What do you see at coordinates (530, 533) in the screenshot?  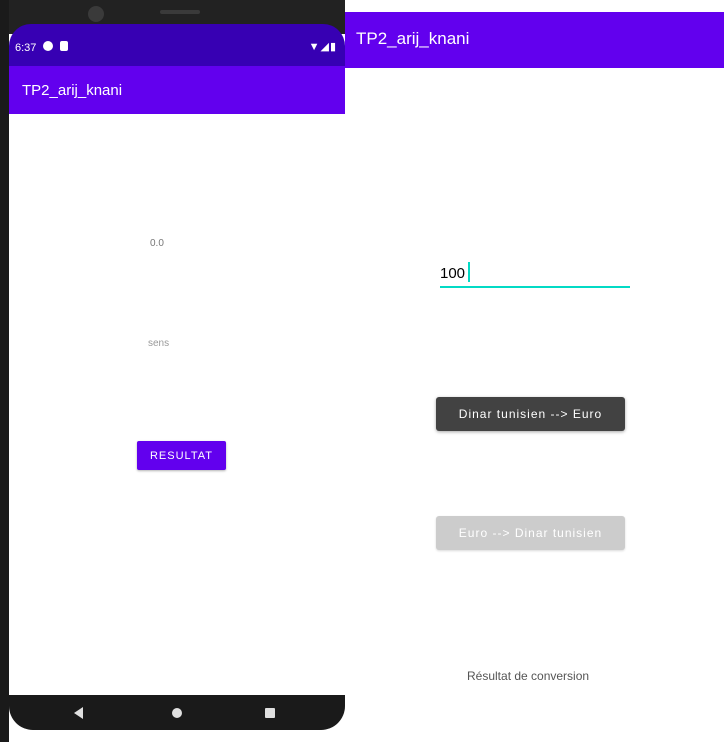 I see `euro-to-dinar-button: Euro --> Dinar tunisien` at bounding box center [530, 533].